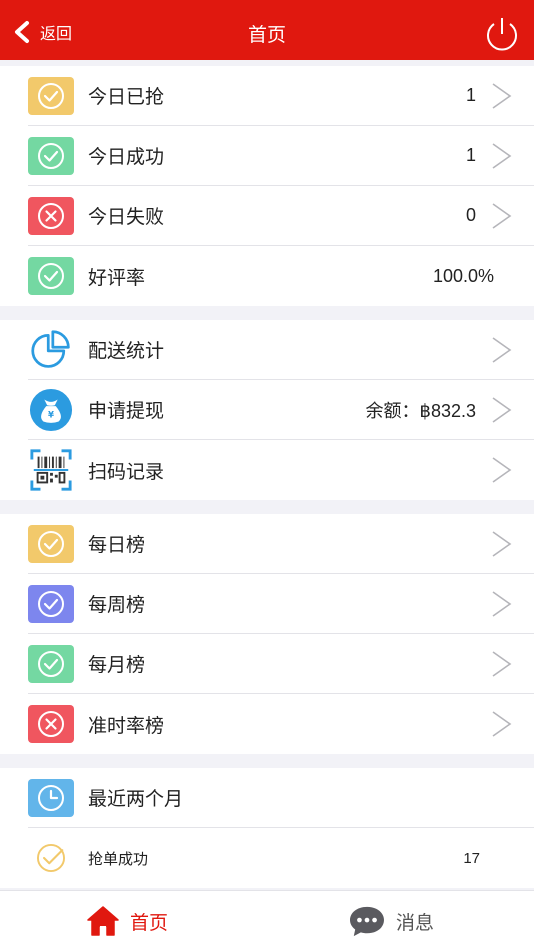 This screenshot has width=534, height=950. I want to click on row-label: 每日榜, so click(117, 545).